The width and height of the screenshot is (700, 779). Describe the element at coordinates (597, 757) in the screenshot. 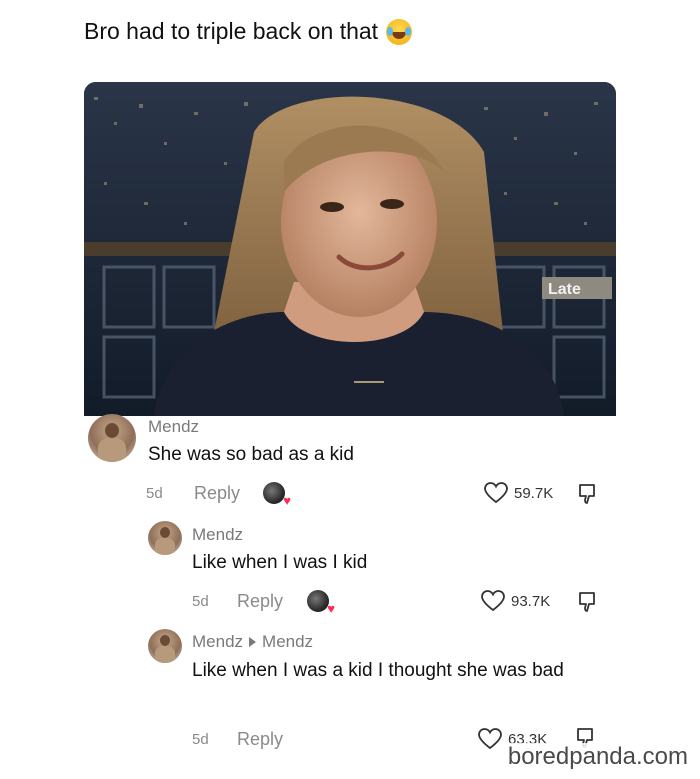

I see `watermark: boredpanda.com` at that location.